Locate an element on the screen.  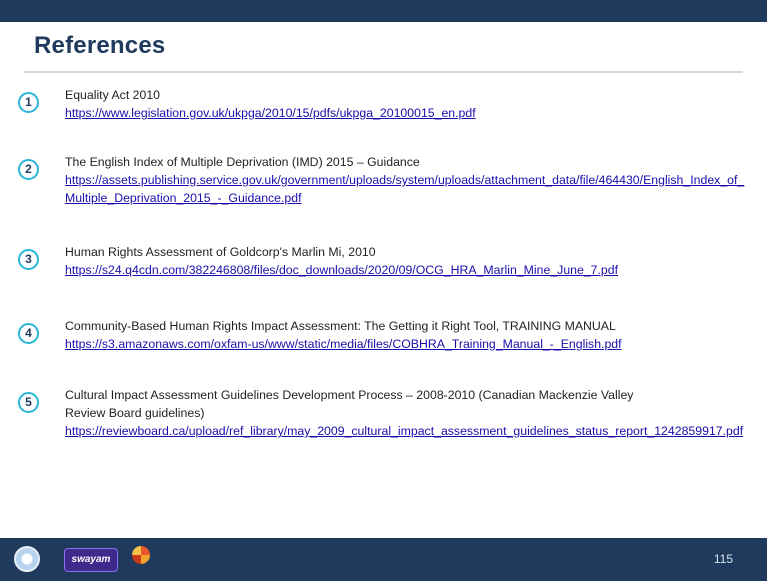
page-title: References is located at coordinates (100, 45).